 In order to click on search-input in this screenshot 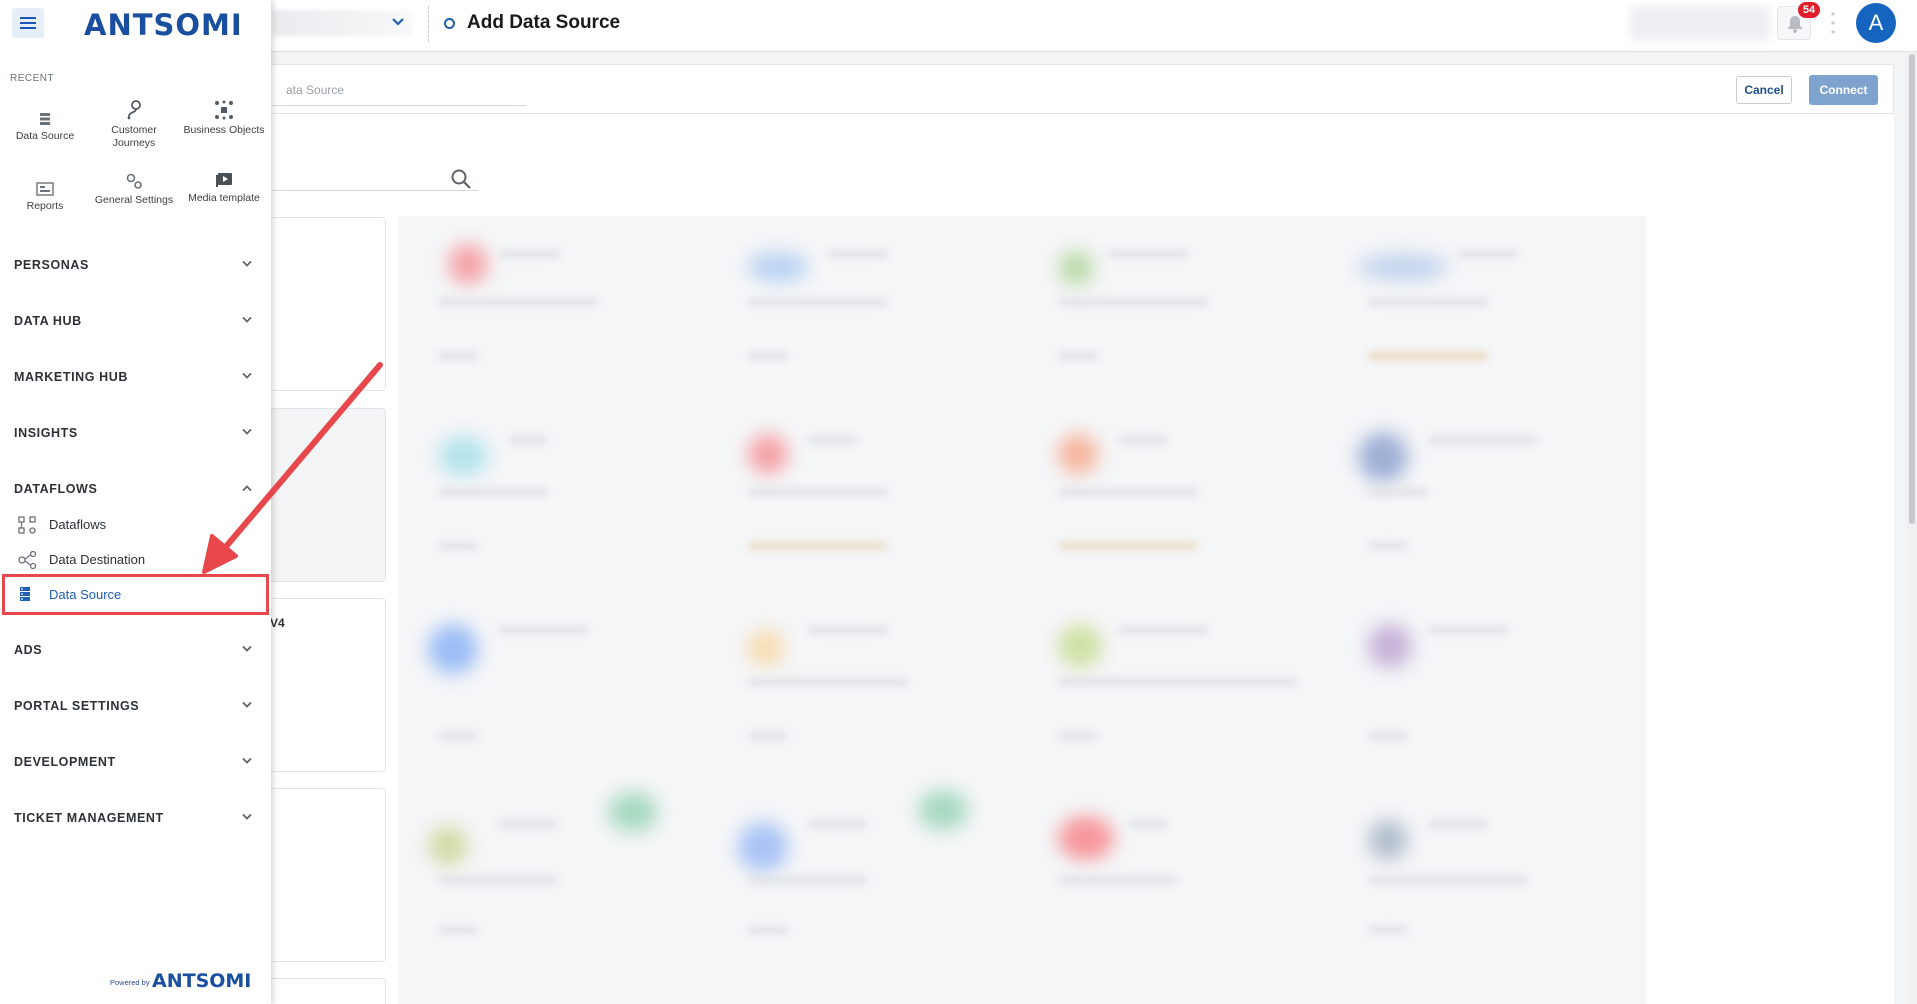, I will do `click(375, 190)`.